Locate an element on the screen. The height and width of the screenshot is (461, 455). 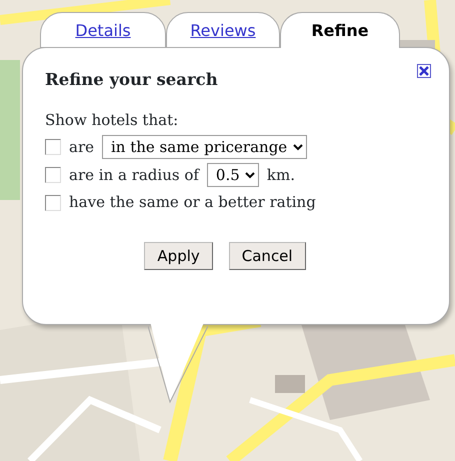
unit-label: km. is located at coordinates (281, 175).